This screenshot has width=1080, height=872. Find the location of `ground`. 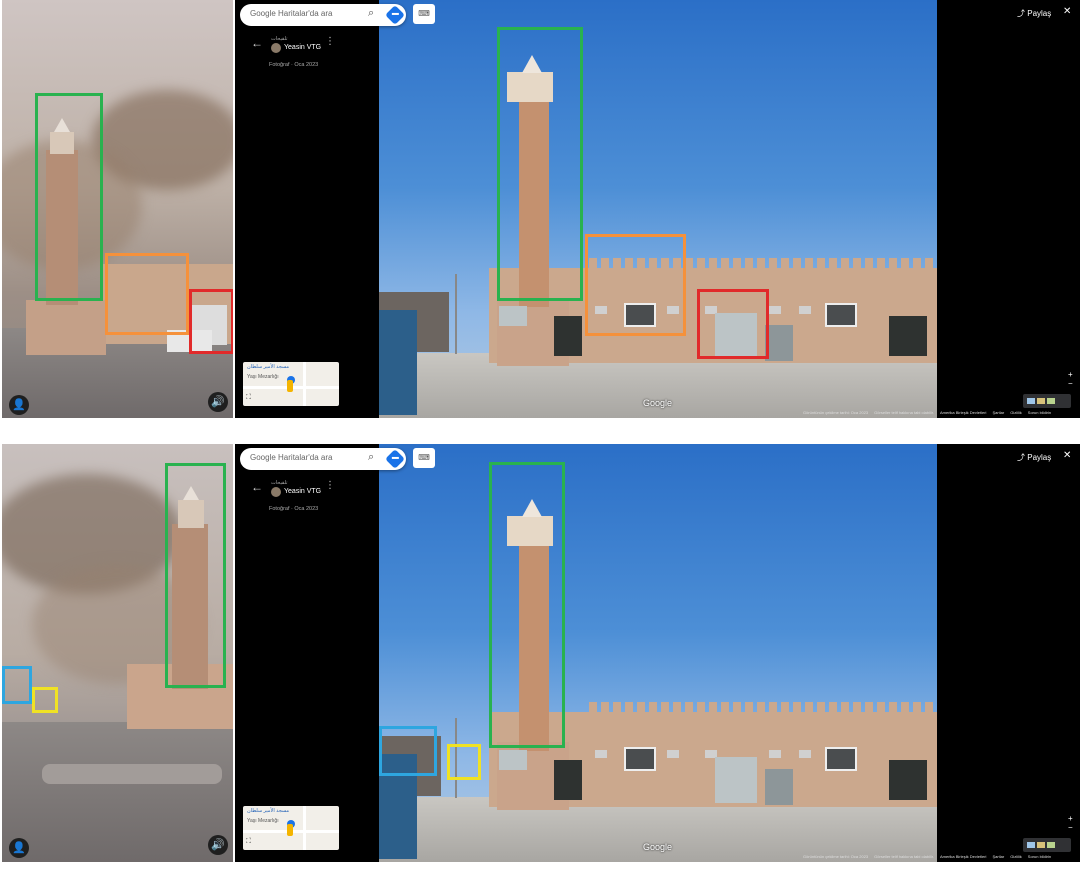

ground is located at coordinates (117, 792).